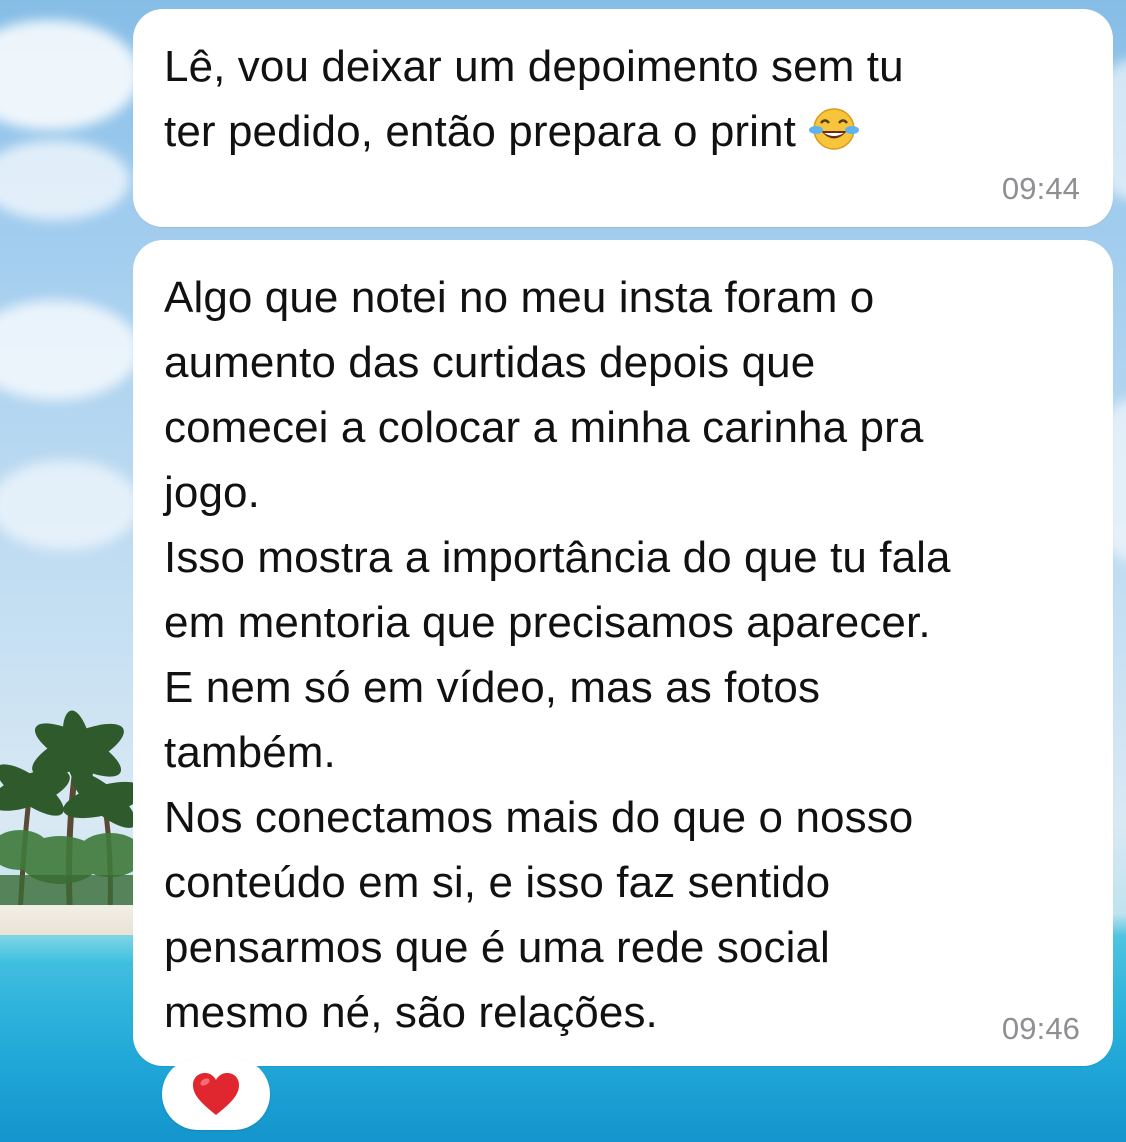 The image size is (1126, 1142). What do you see at coordinates (70, 950) in the screenshot?
I see `sea` at bounding box center [70, 950].